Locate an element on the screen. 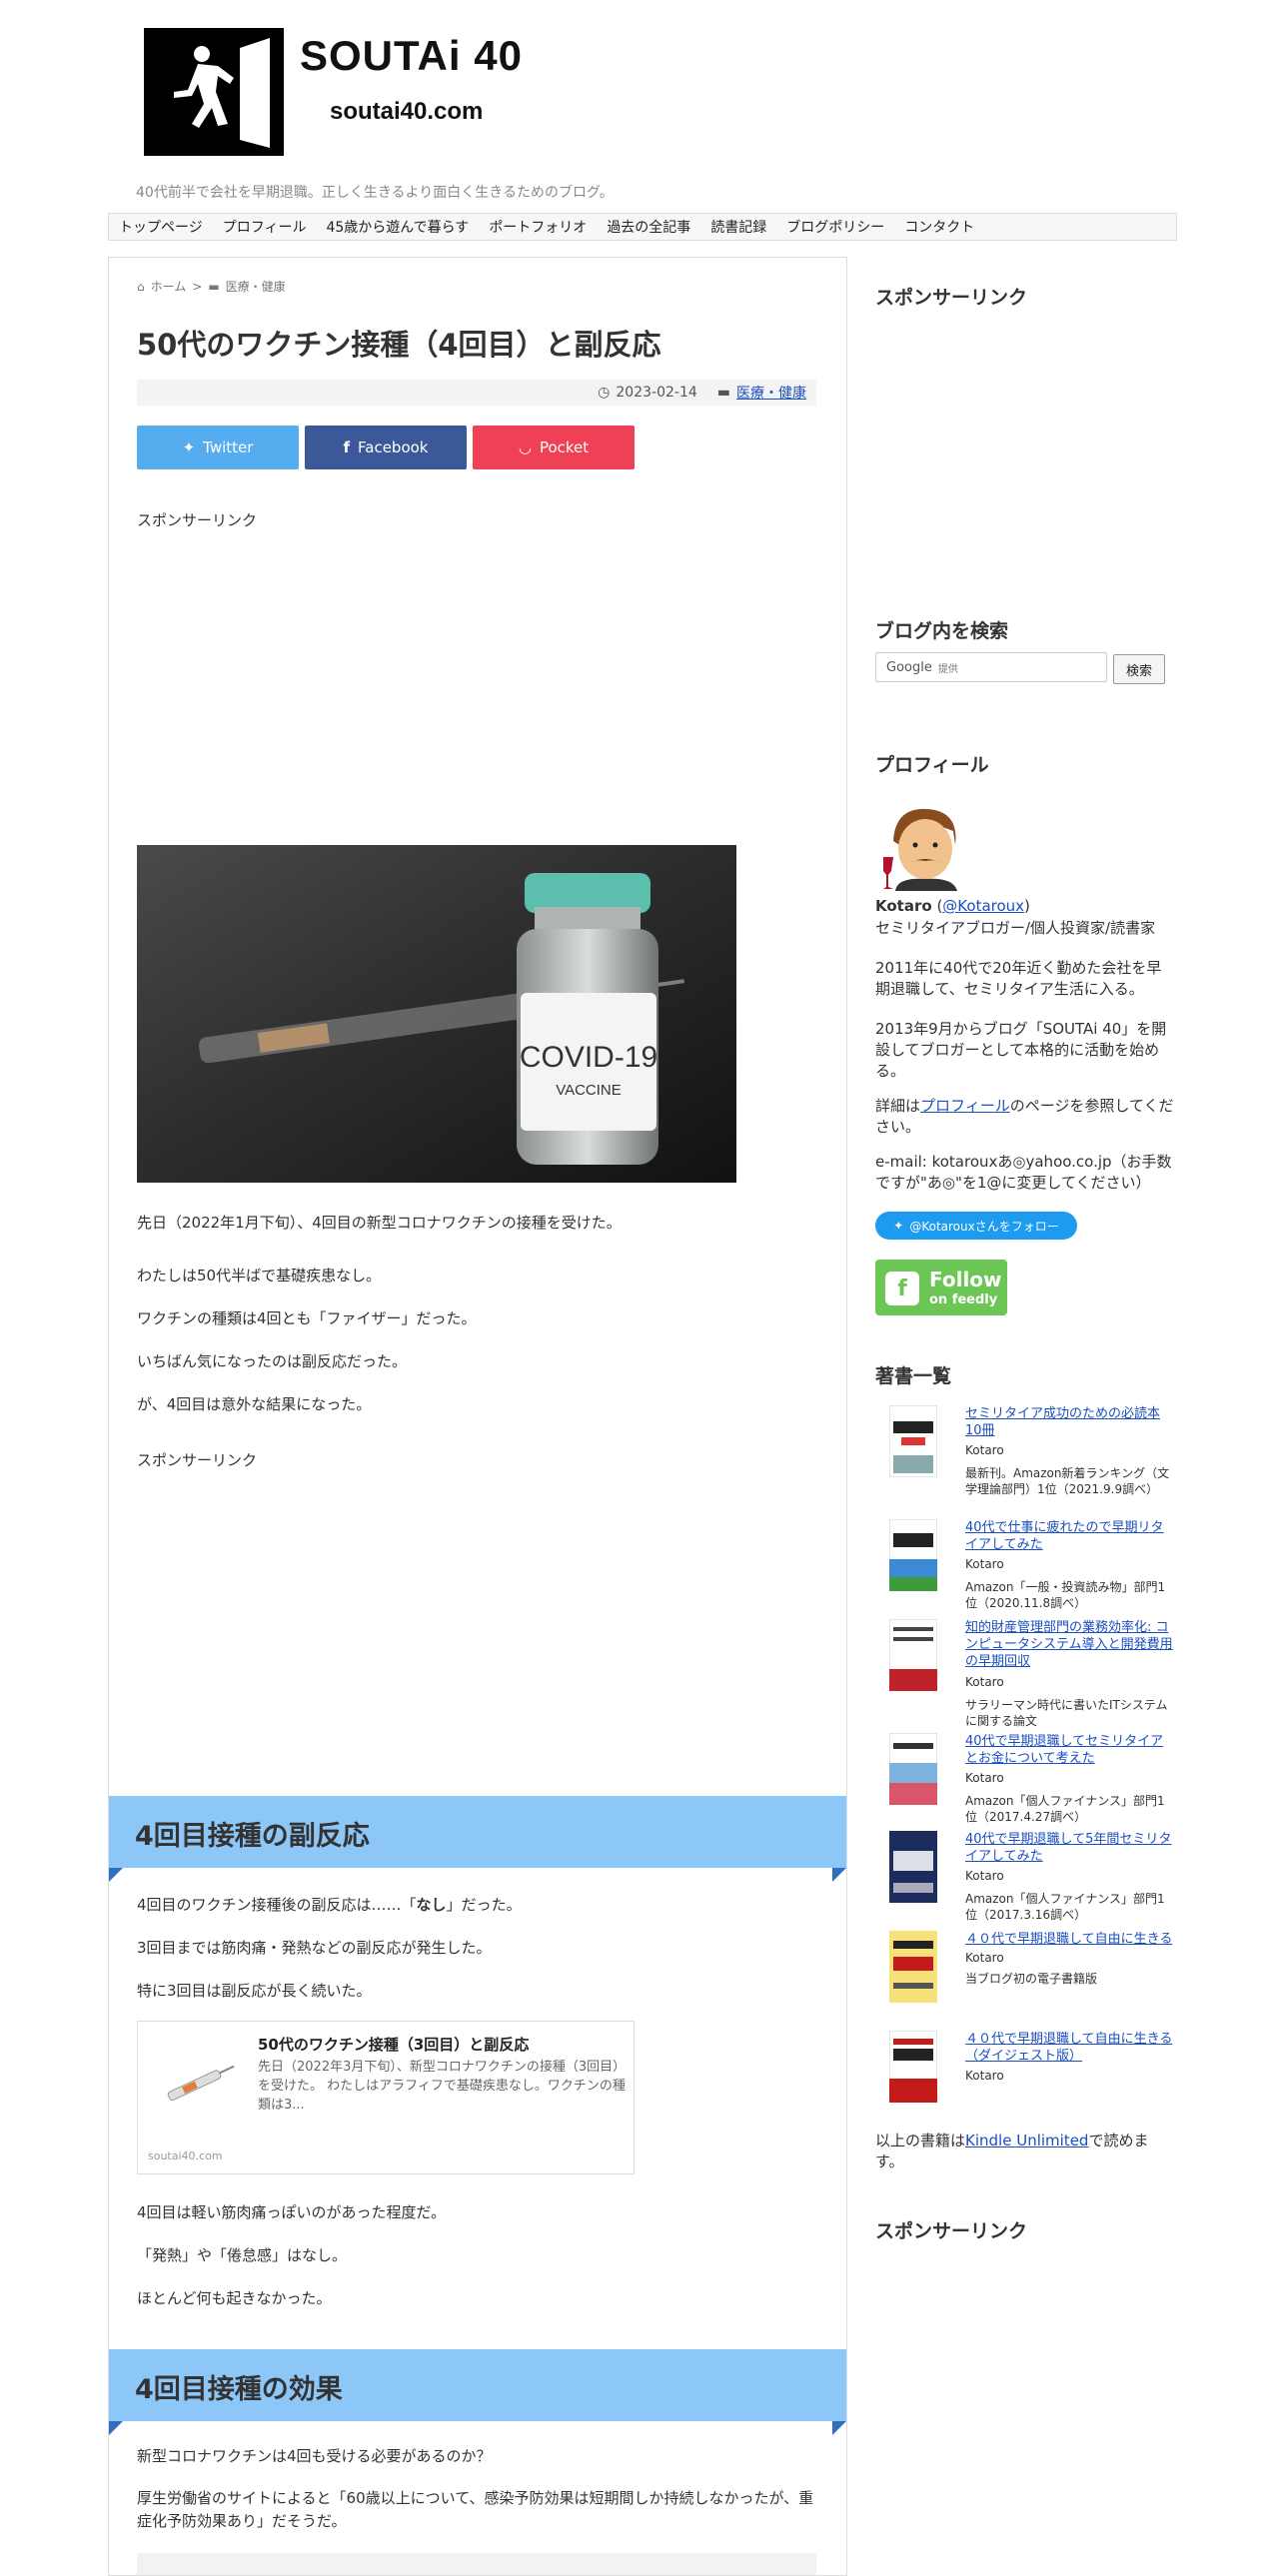 The height and width of the screenshot is (2576, 1283). twitter-follow-button: ✦ @Kotarouxさんをフォロー is located at coordinates (976, 1226).